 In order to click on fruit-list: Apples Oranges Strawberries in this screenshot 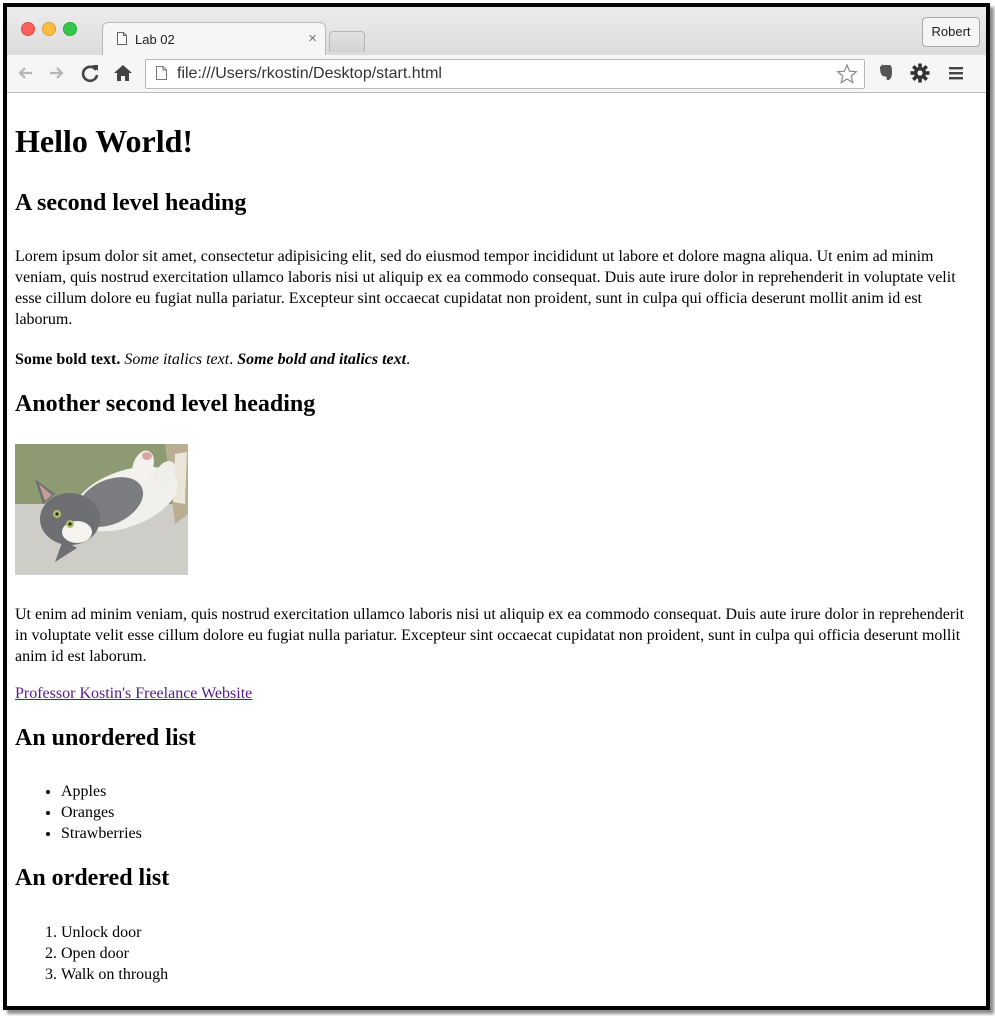, I will do `click(78, 812)`.